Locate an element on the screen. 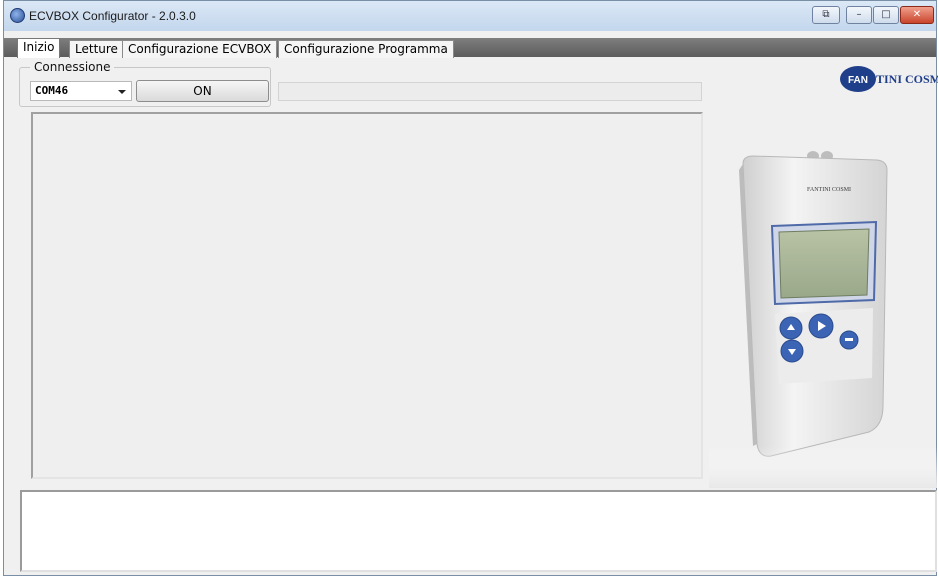  window-title: ECVBOX Configurator - 2.0.3.0 is located at coordinates (112, 16).